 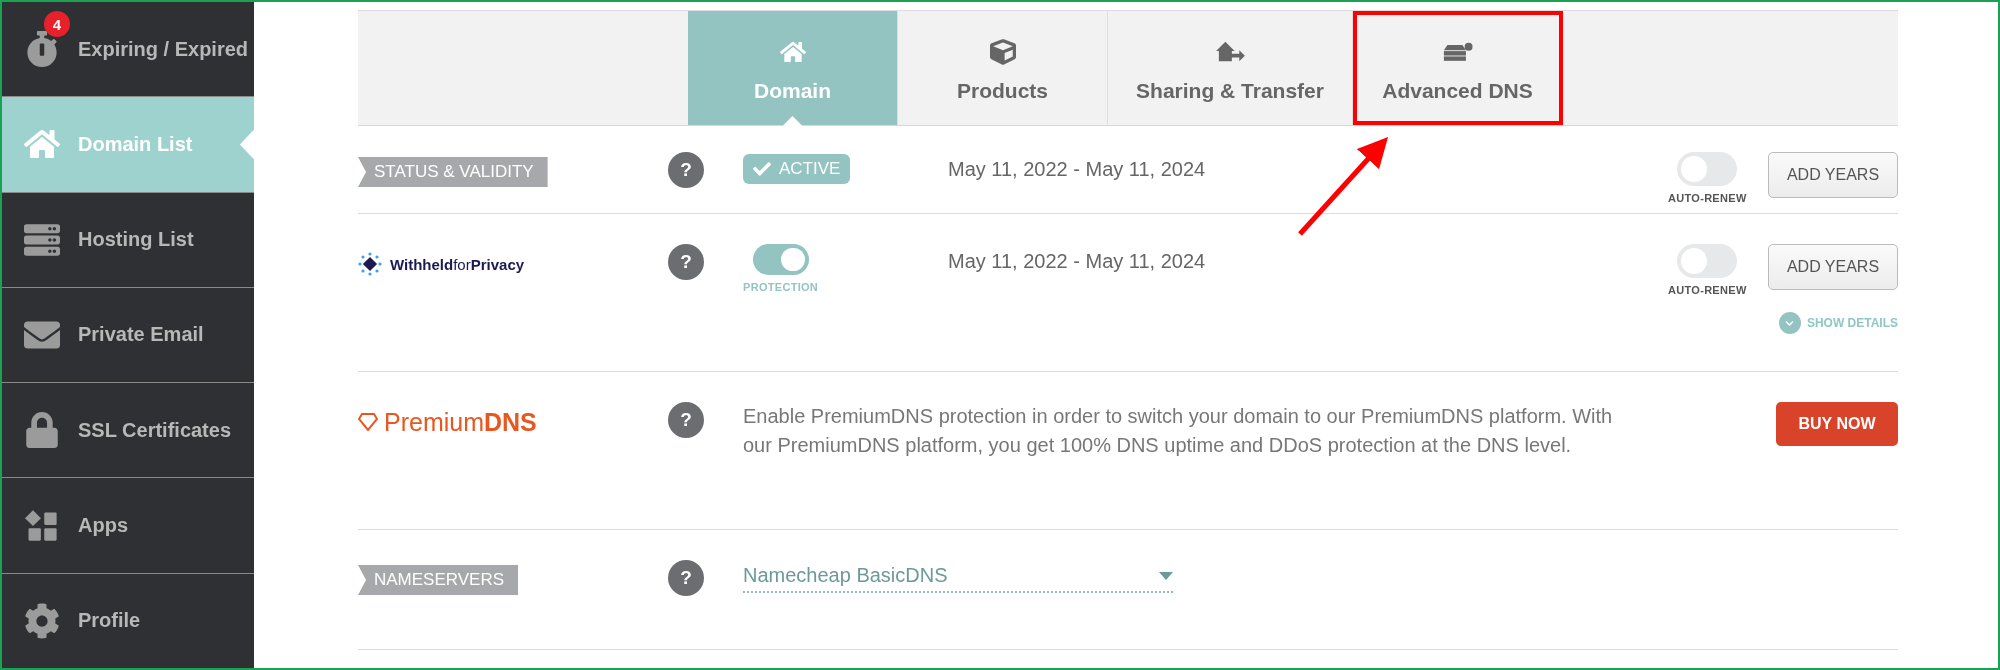 What do you see at coordinates (447, 422) in the screenshot?
I see `premium-dns-logo: PremiumDNS` at bounding box center [447, 422].